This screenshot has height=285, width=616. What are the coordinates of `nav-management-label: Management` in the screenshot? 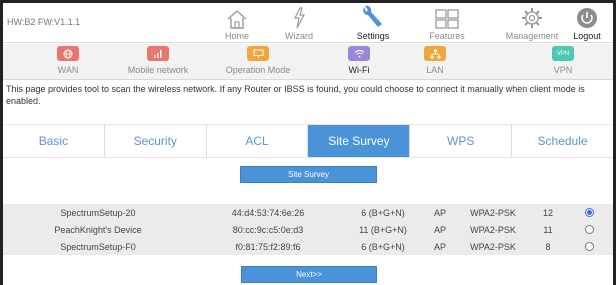 It's located at (532, 36).